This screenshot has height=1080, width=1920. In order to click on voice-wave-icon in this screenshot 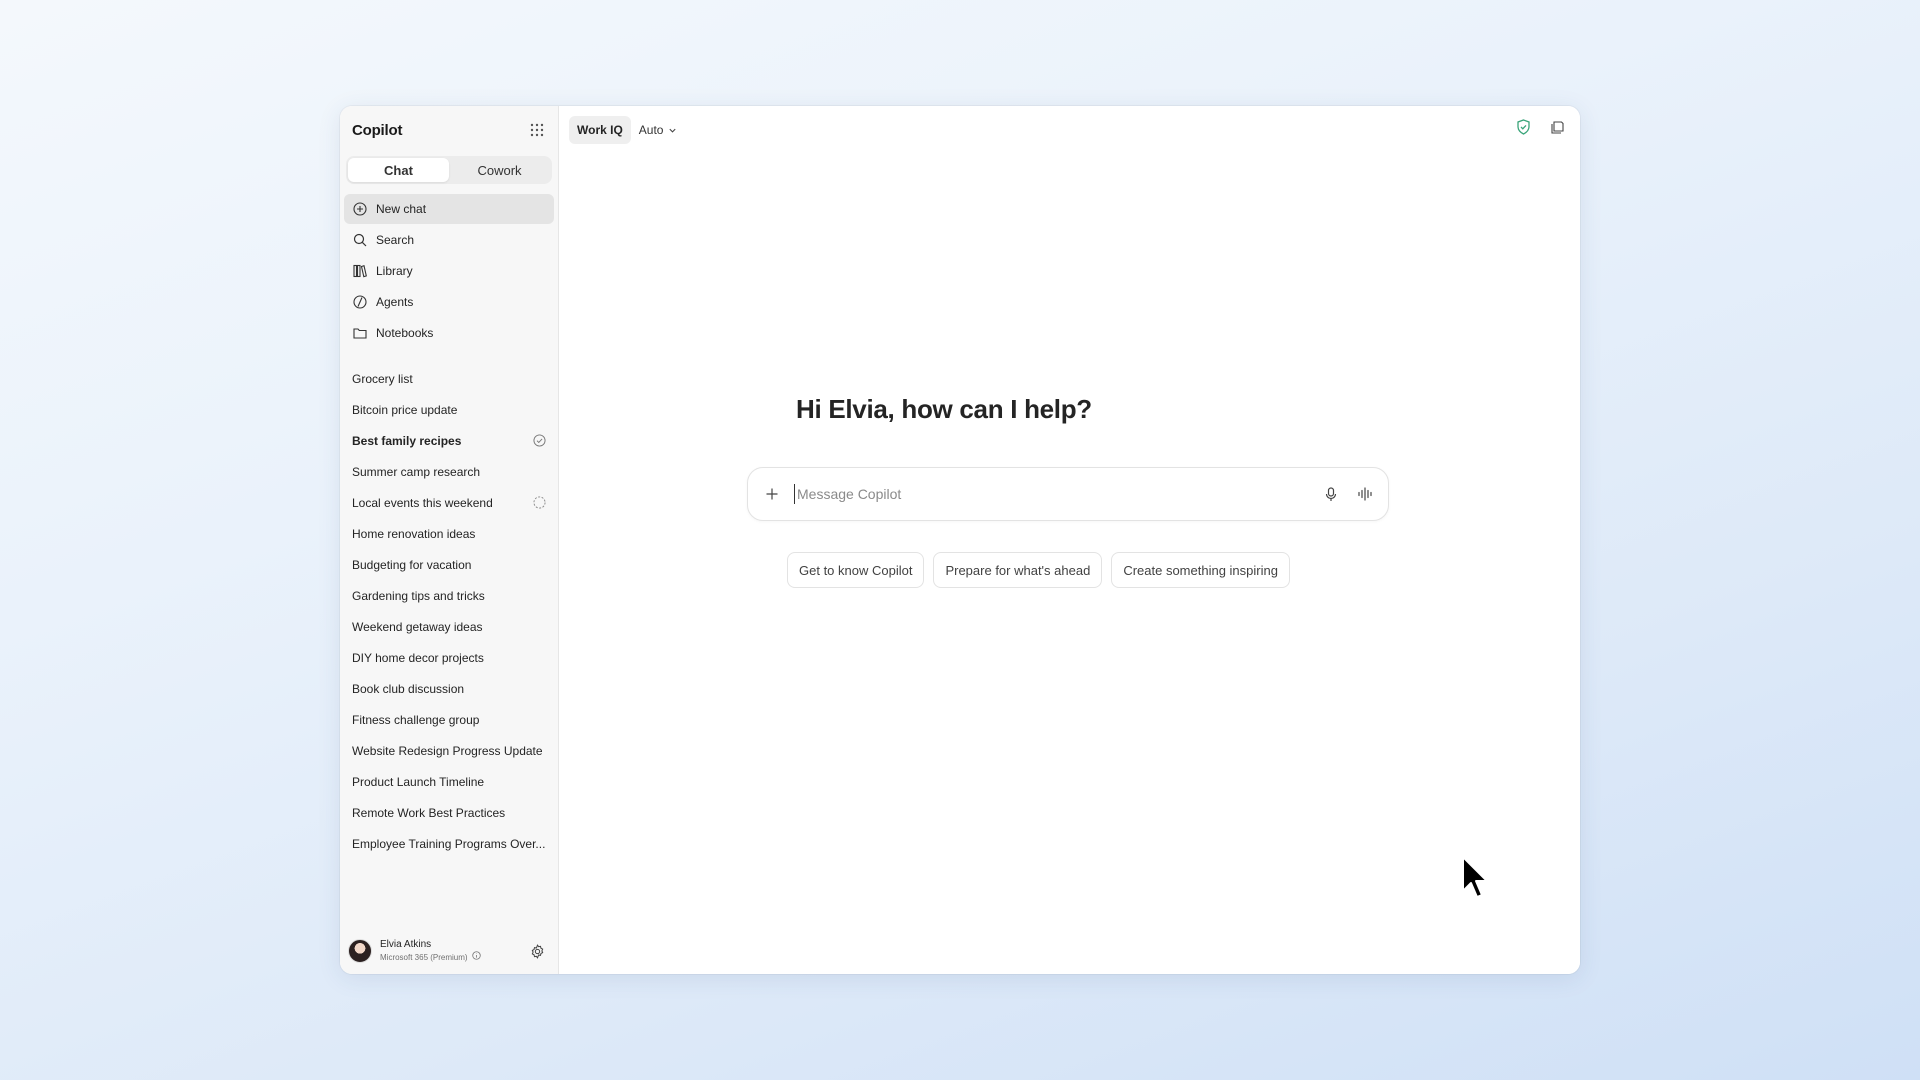, I will do `click(1365, 494)`.